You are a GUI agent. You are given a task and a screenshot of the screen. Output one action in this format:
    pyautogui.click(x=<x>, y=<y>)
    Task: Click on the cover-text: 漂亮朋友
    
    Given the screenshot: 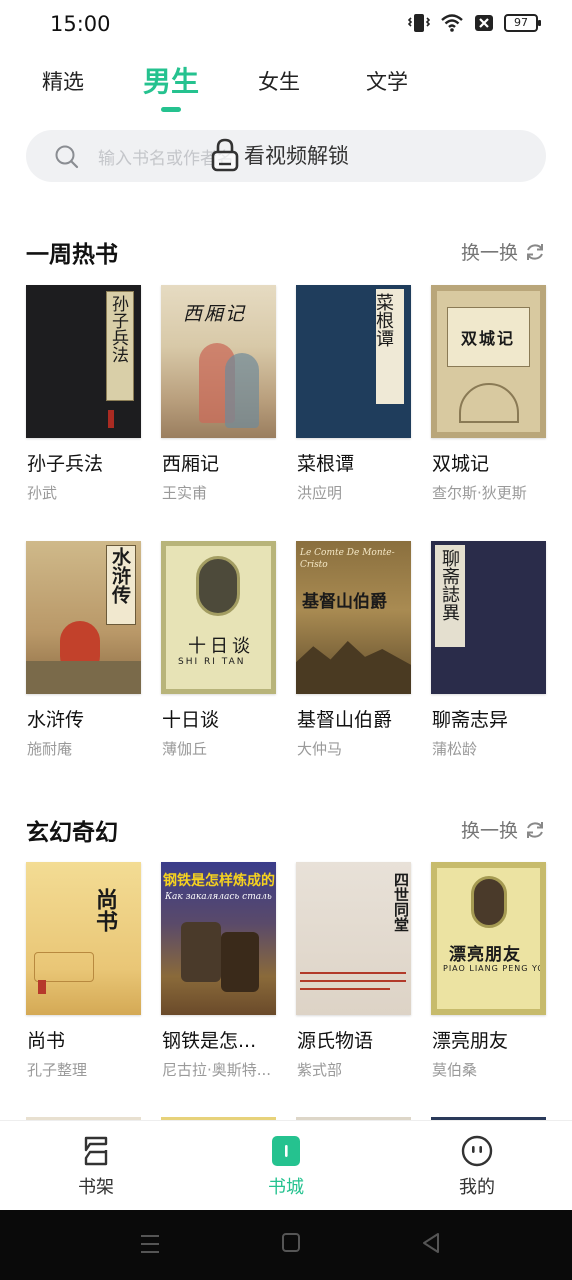 What is the action you would take?
    pyautogui.click(x=485, y=955)
    